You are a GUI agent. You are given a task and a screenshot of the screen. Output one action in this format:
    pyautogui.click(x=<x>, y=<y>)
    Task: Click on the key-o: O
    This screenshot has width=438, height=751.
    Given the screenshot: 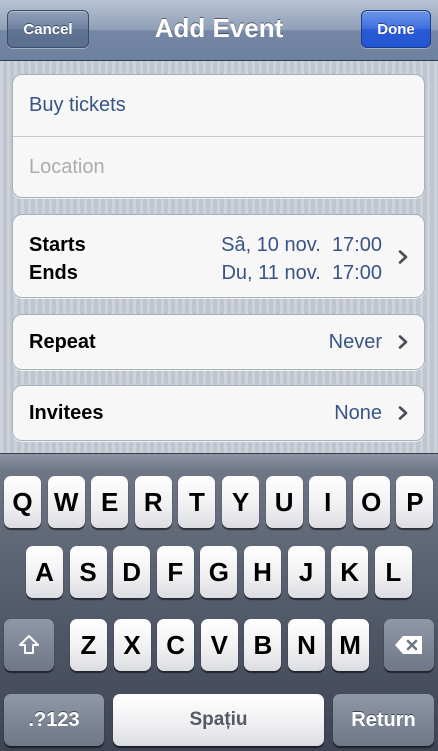 What is the action you would take?
    pyautogui.click(x=371, y=502)
    